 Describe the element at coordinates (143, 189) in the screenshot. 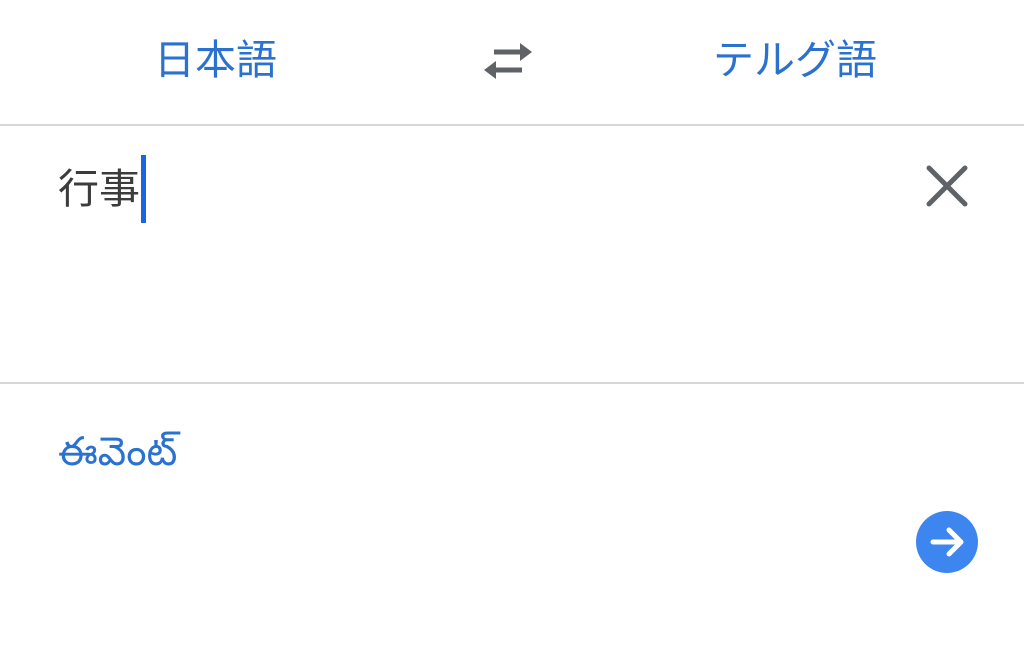

I see `text-caret` at that location.